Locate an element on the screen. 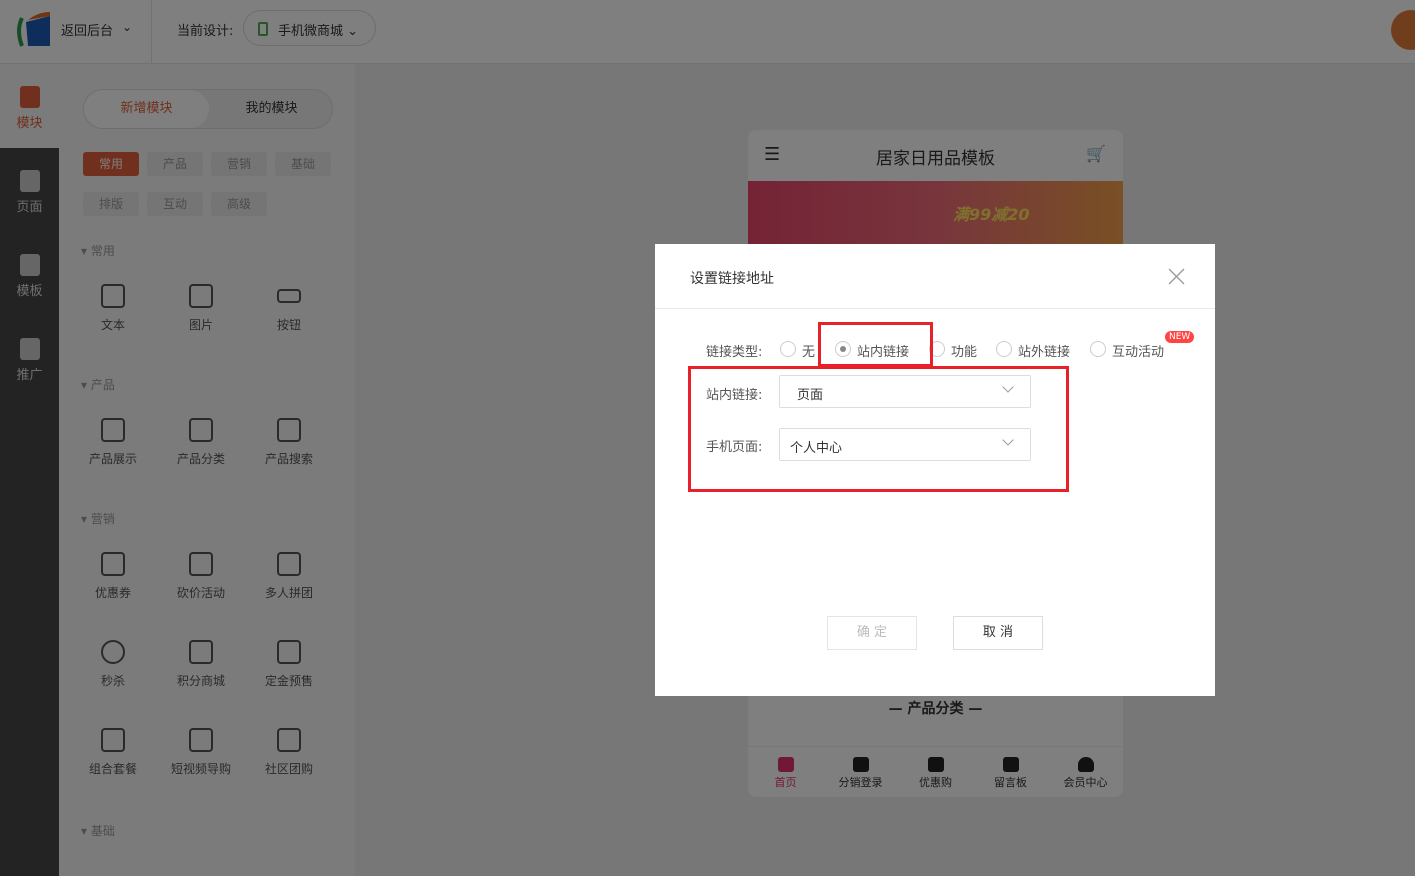 This screenshot has height=876, width=1415. link-type-label: 链接类型: is located at coordinates (734, 352).